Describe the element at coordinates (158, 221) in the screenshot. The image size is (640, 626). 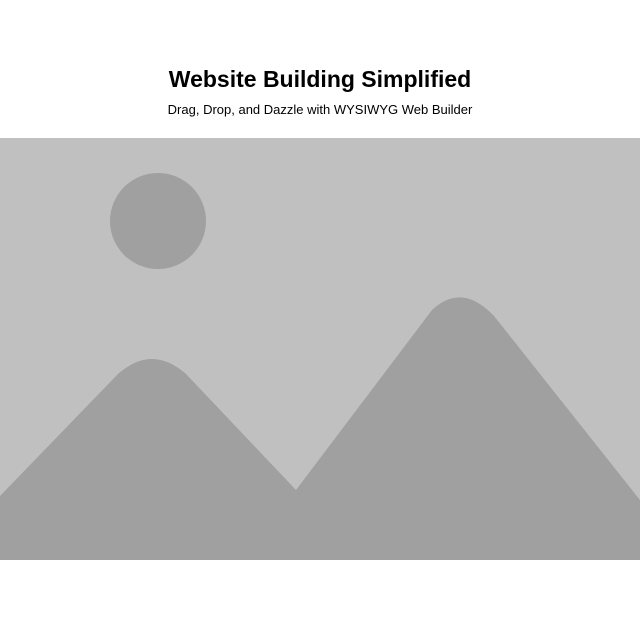
I see `sun-shape` at that location.